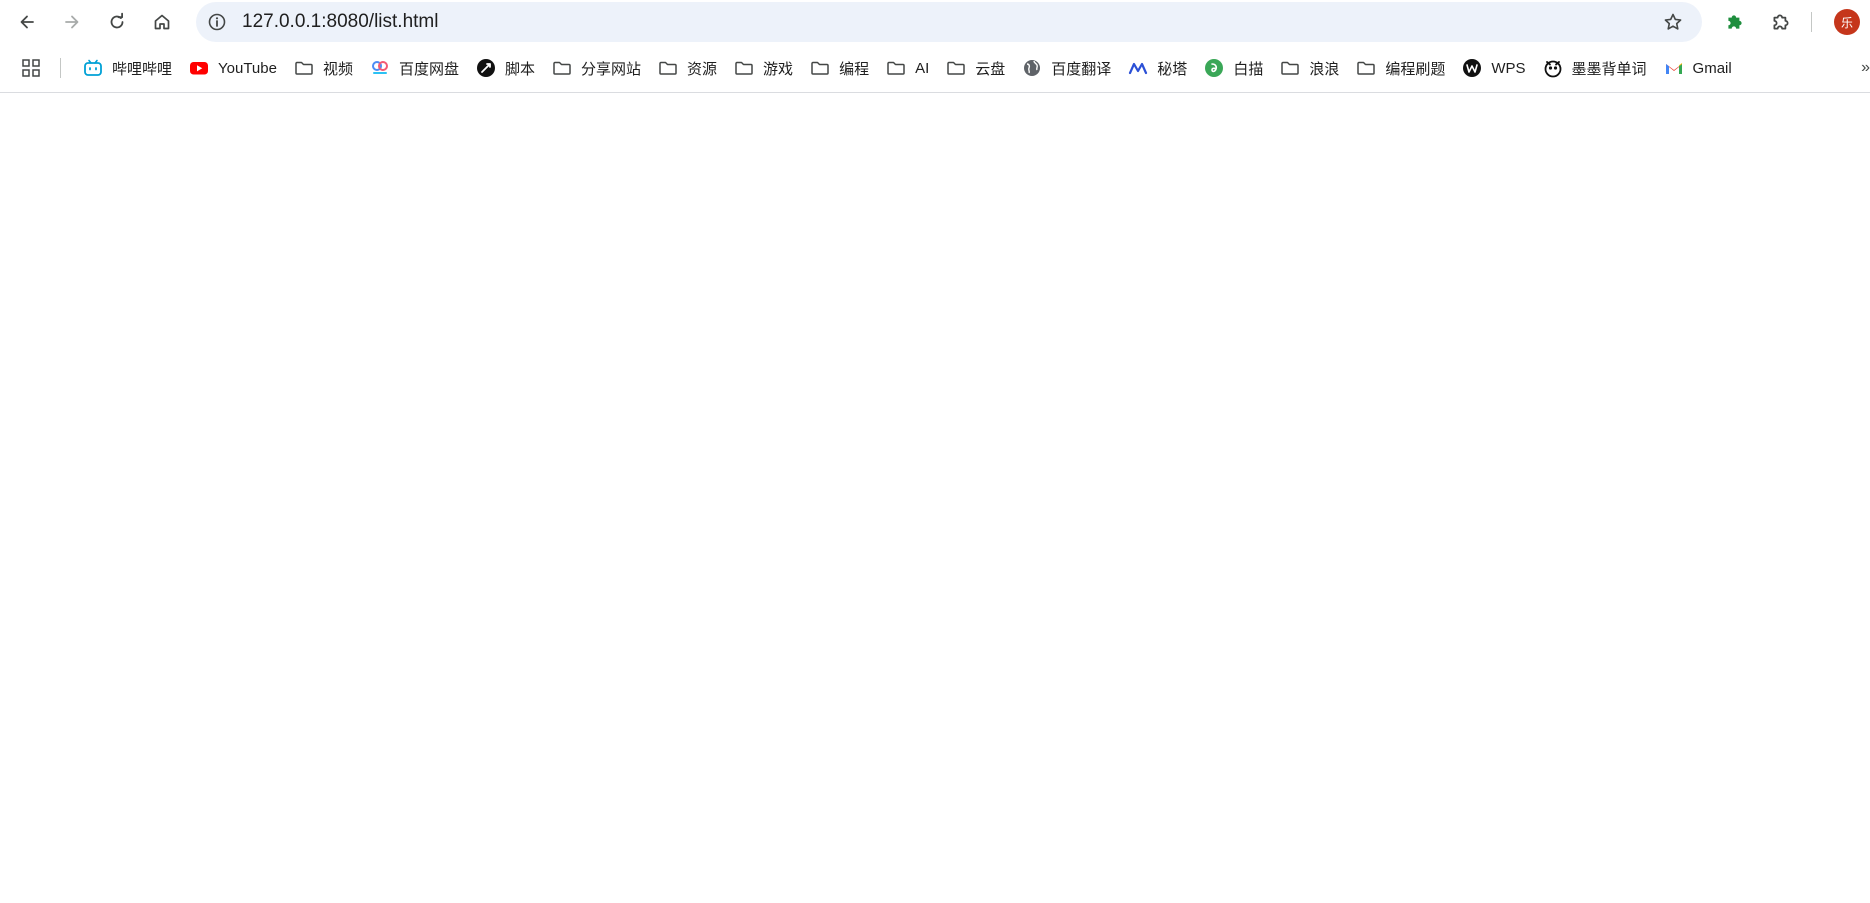 Image resolution: width=1870 pixels, height=903 pixels. I want to click on bookmark-baimiao: 白描, so click(1233, 68).